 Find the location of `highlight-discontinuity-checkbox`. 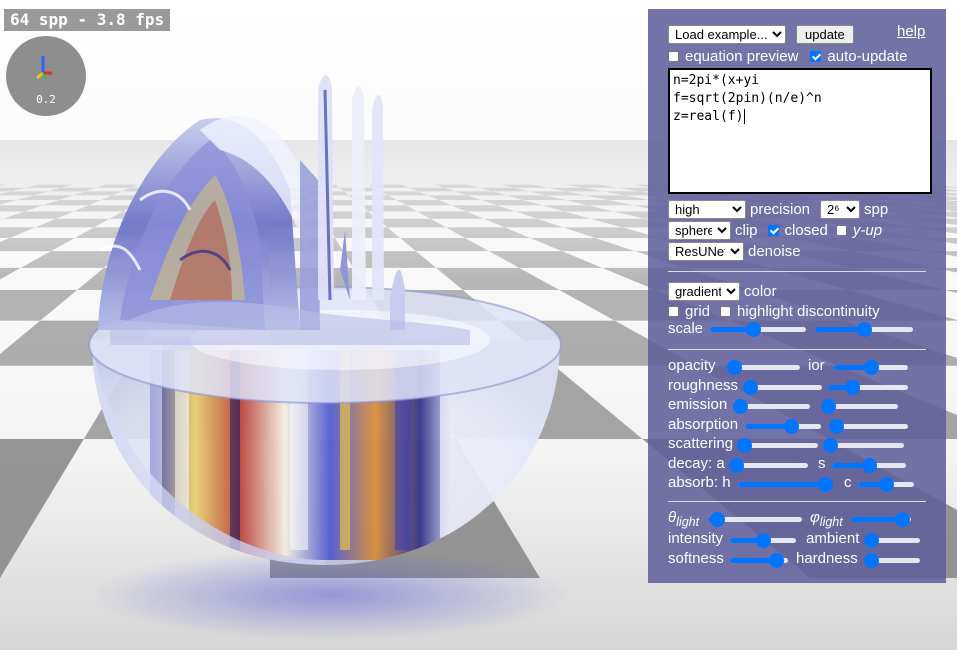

highlight-discontinuity-checkbox is located at coordinates (726, 311).